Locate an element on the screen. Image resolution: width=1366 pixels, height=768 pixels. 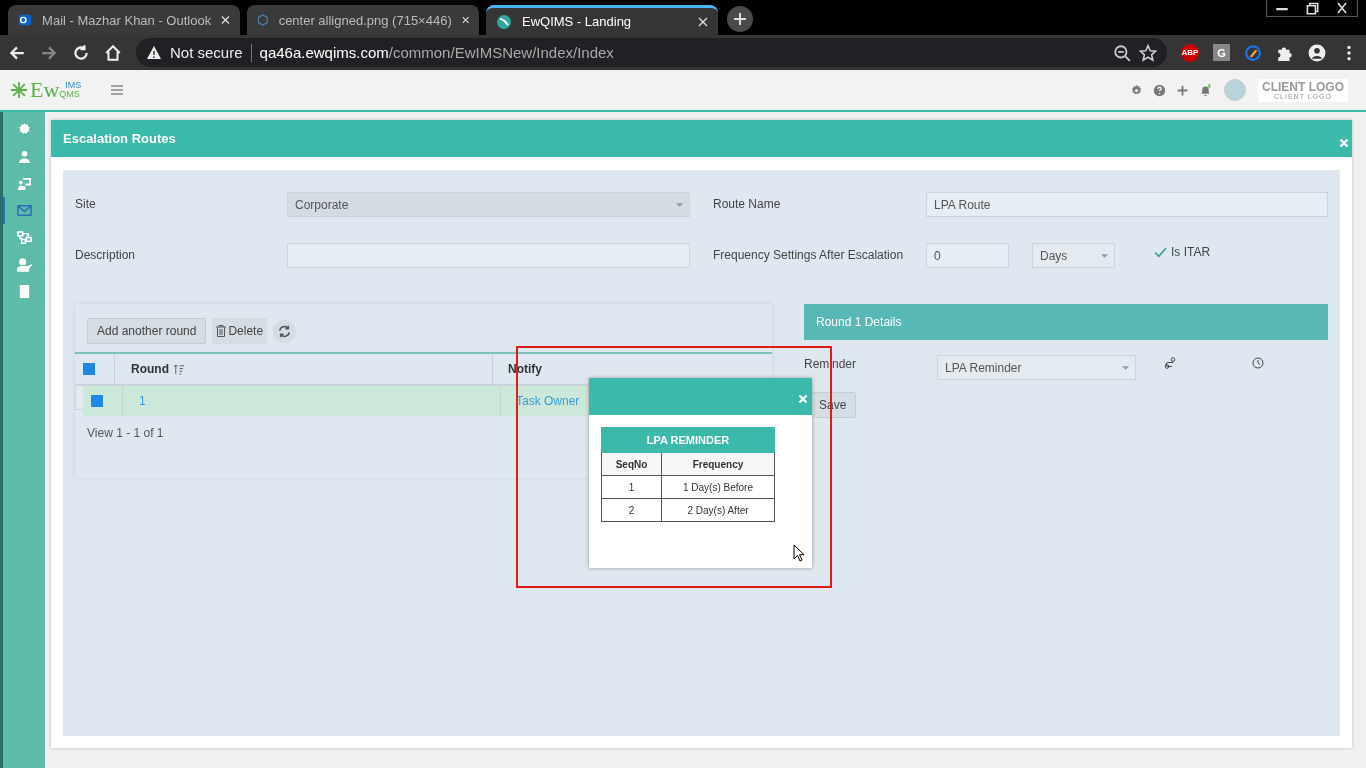
home-icon is located at coordinates (113, 52).